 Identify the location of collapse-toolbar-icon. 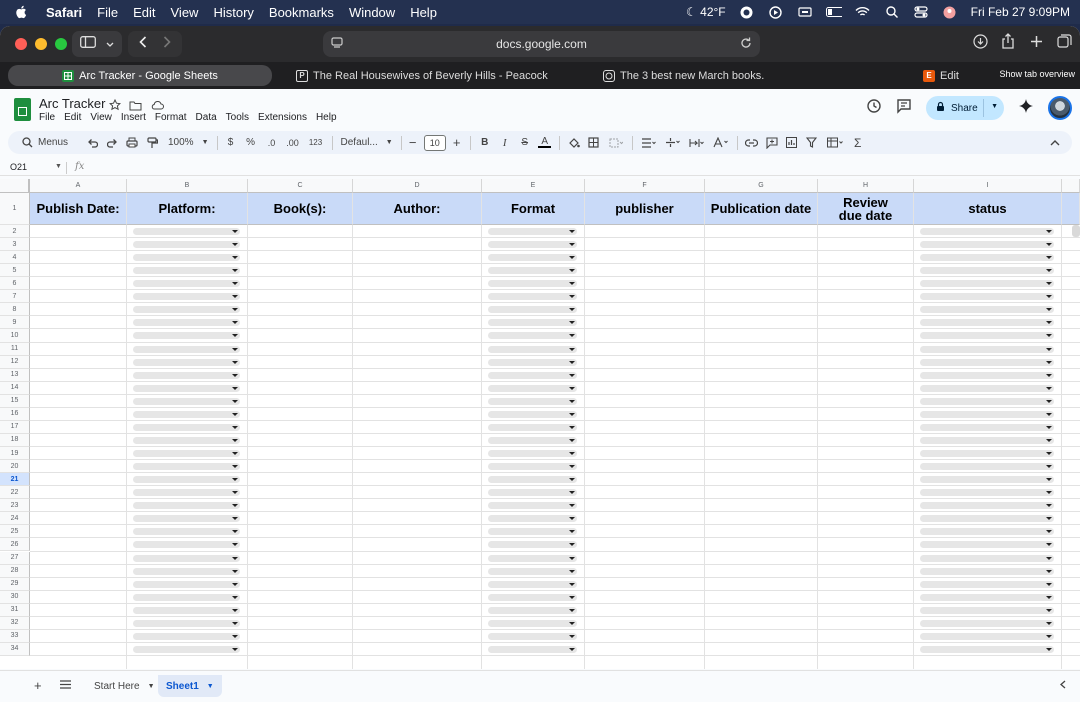
(1055, 143).